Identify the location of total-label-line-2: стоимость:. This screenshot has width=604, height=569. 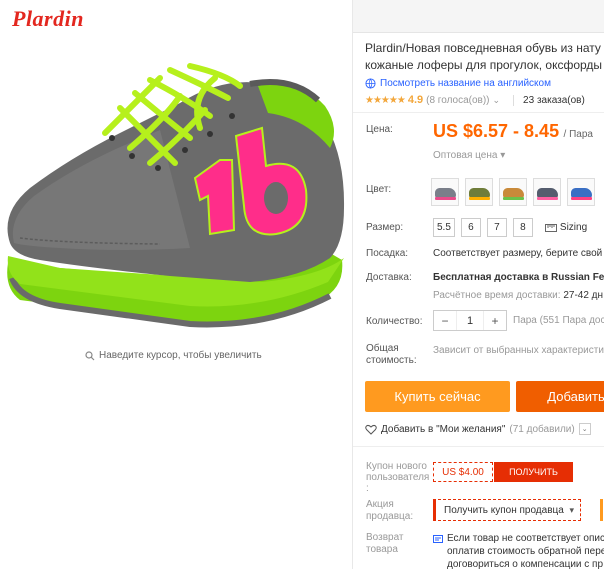
(391, 360).